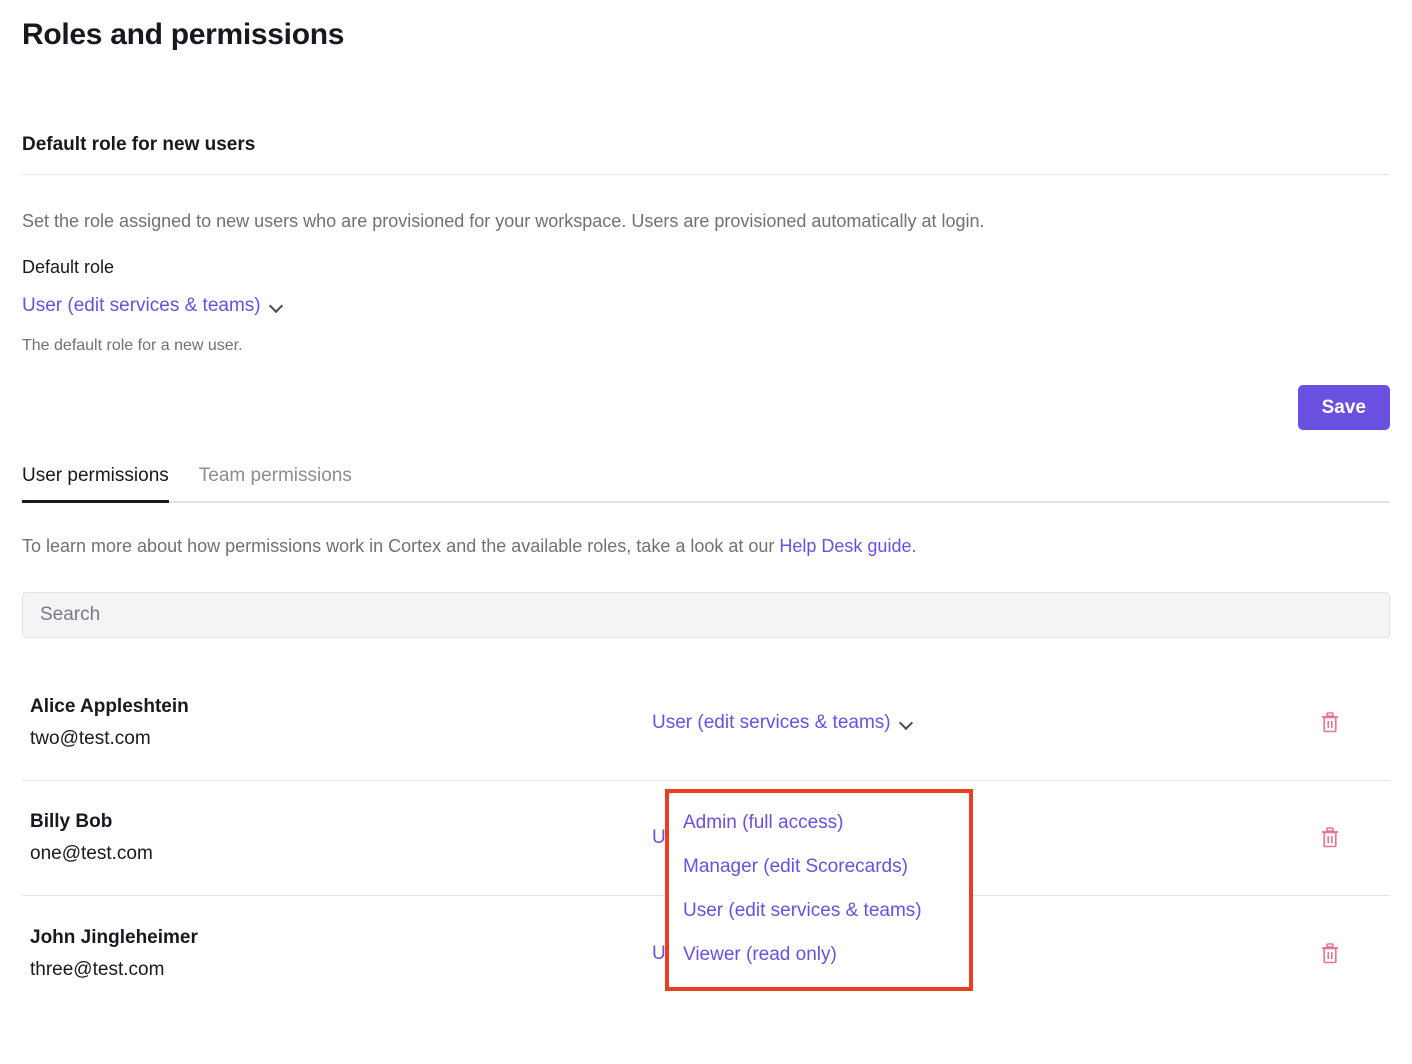  What do you see at coordinates (819, 955) in the screenshot?
I see `dropdown-option-viewer: Viewer (read only)` at bounding box center [819, 955].